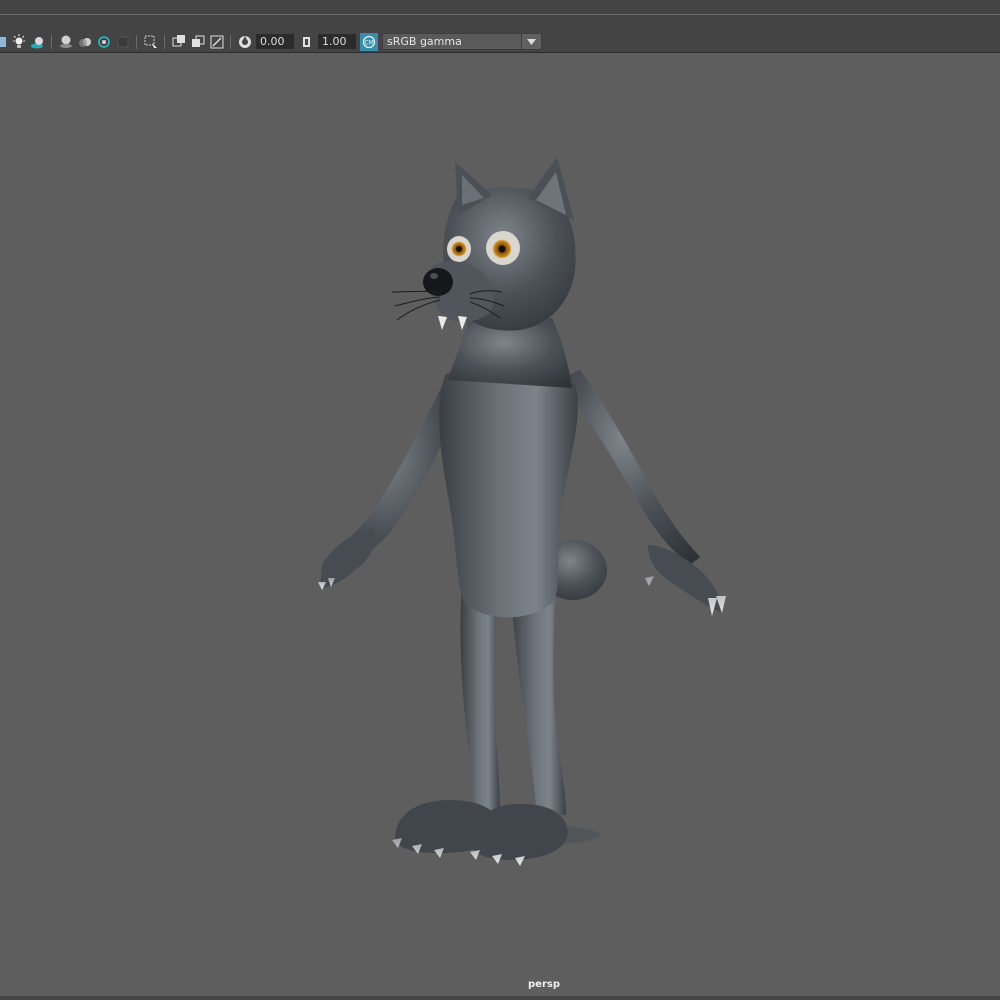 This screenshot has height=1000, width=1000. I want to click on xray-joints-icon, so click(216, 41).